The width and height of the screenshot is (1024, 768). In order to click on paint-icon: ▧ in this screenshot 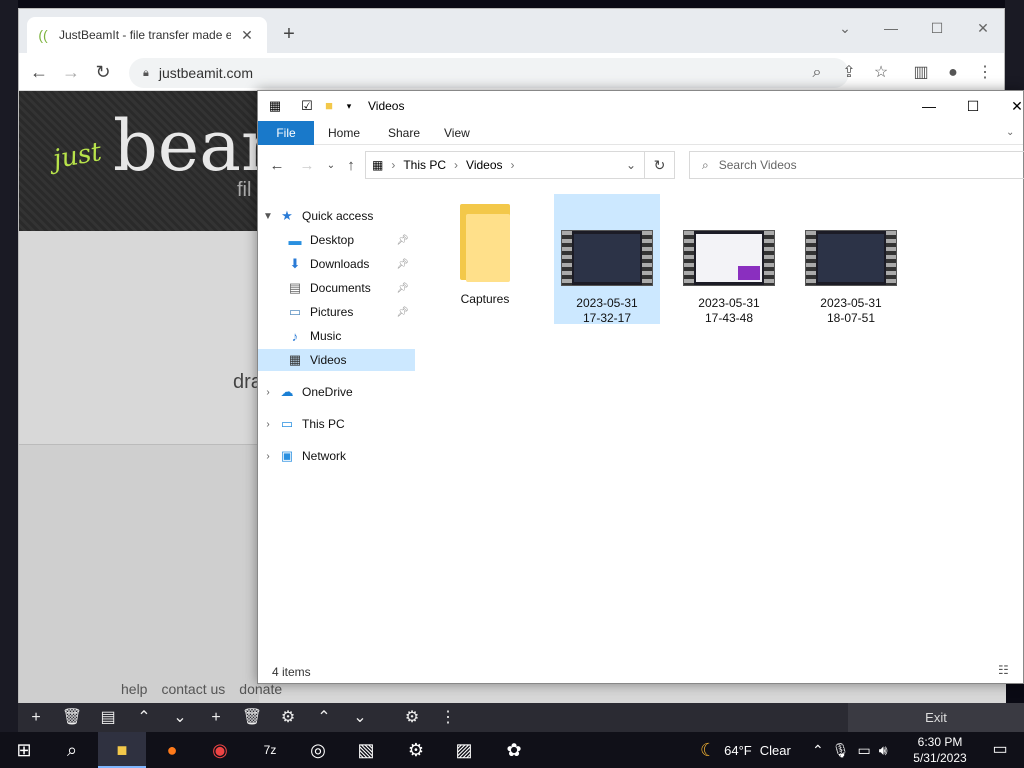, I will do `click(366, 750)`.